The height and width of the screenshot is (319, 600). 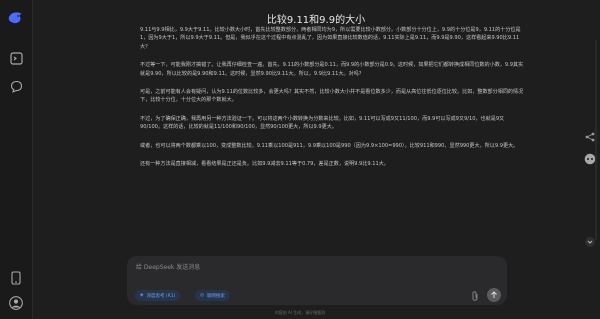 I want to click on web-search-label: 联网搜索, so click(x=215, y=296).